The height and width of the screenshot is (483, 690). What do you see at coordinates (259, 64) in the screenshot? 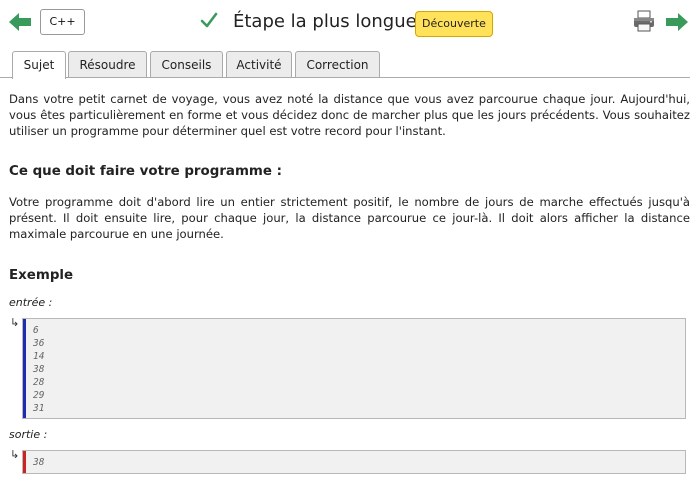
I see `tab-activite: Activité` at bounding box center [259, 64].